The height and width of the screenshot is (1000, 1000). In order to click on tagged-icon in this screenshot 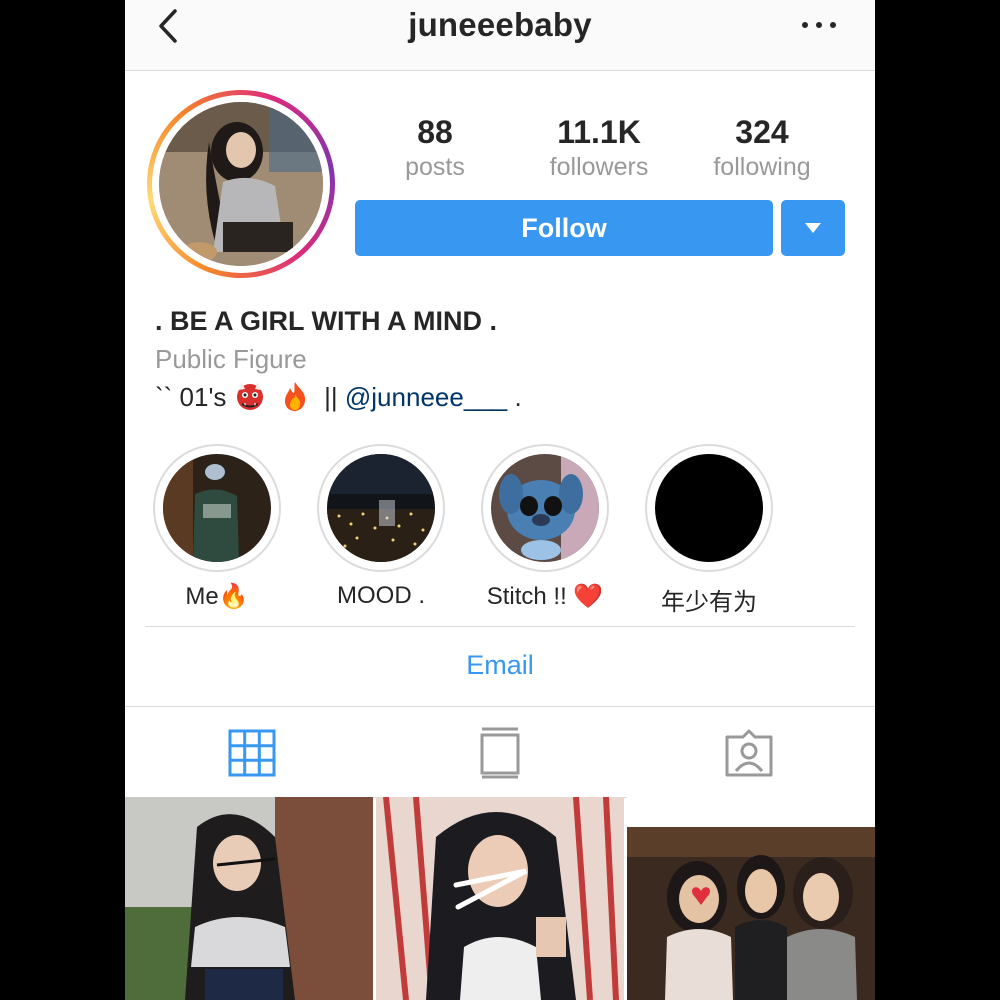, I will do `click(749, 753)`.